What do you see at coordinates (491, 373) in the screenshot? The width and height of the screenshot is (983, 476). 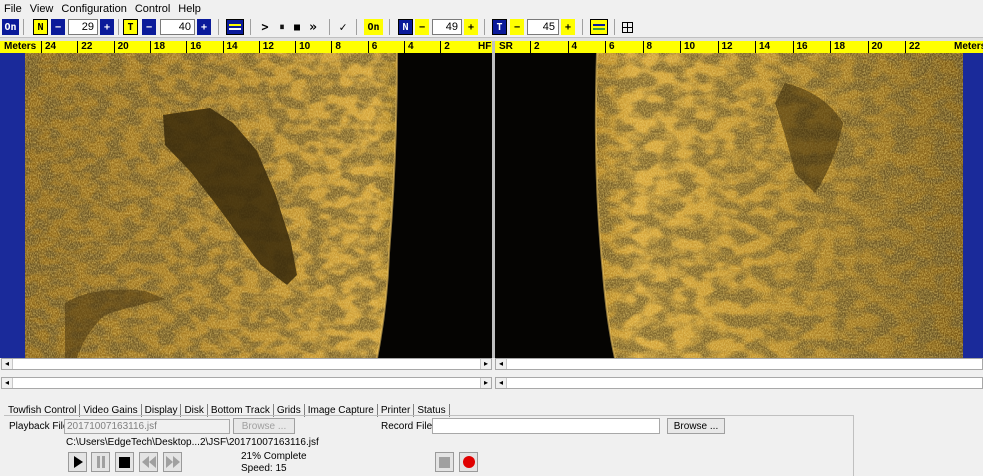 I see `scroll-gap` at bounding box center [491, 373].